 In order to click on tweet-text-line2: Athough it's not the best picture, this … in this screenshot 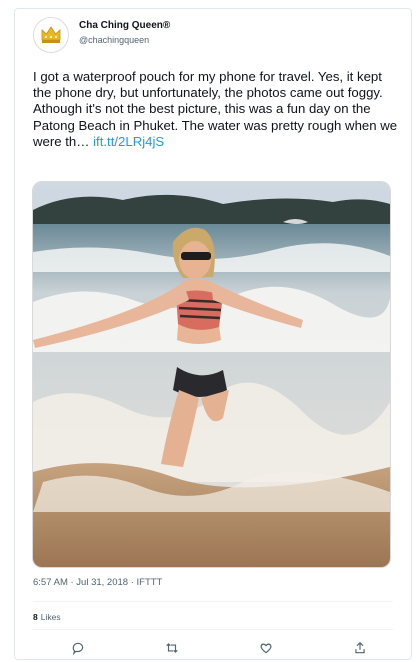, I will do `click(217, 125)`.